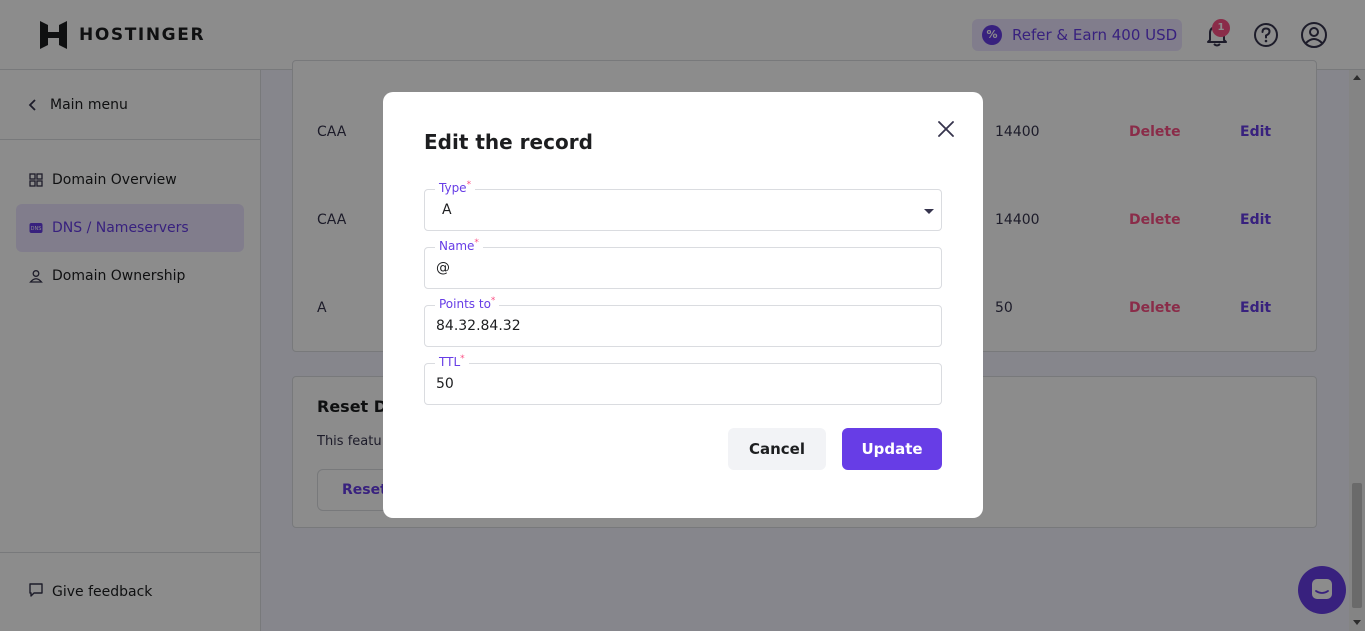 The width and height of the screenshot is (1365, 631). I want to click on ttl-label: TTL*, so click(452, 361).